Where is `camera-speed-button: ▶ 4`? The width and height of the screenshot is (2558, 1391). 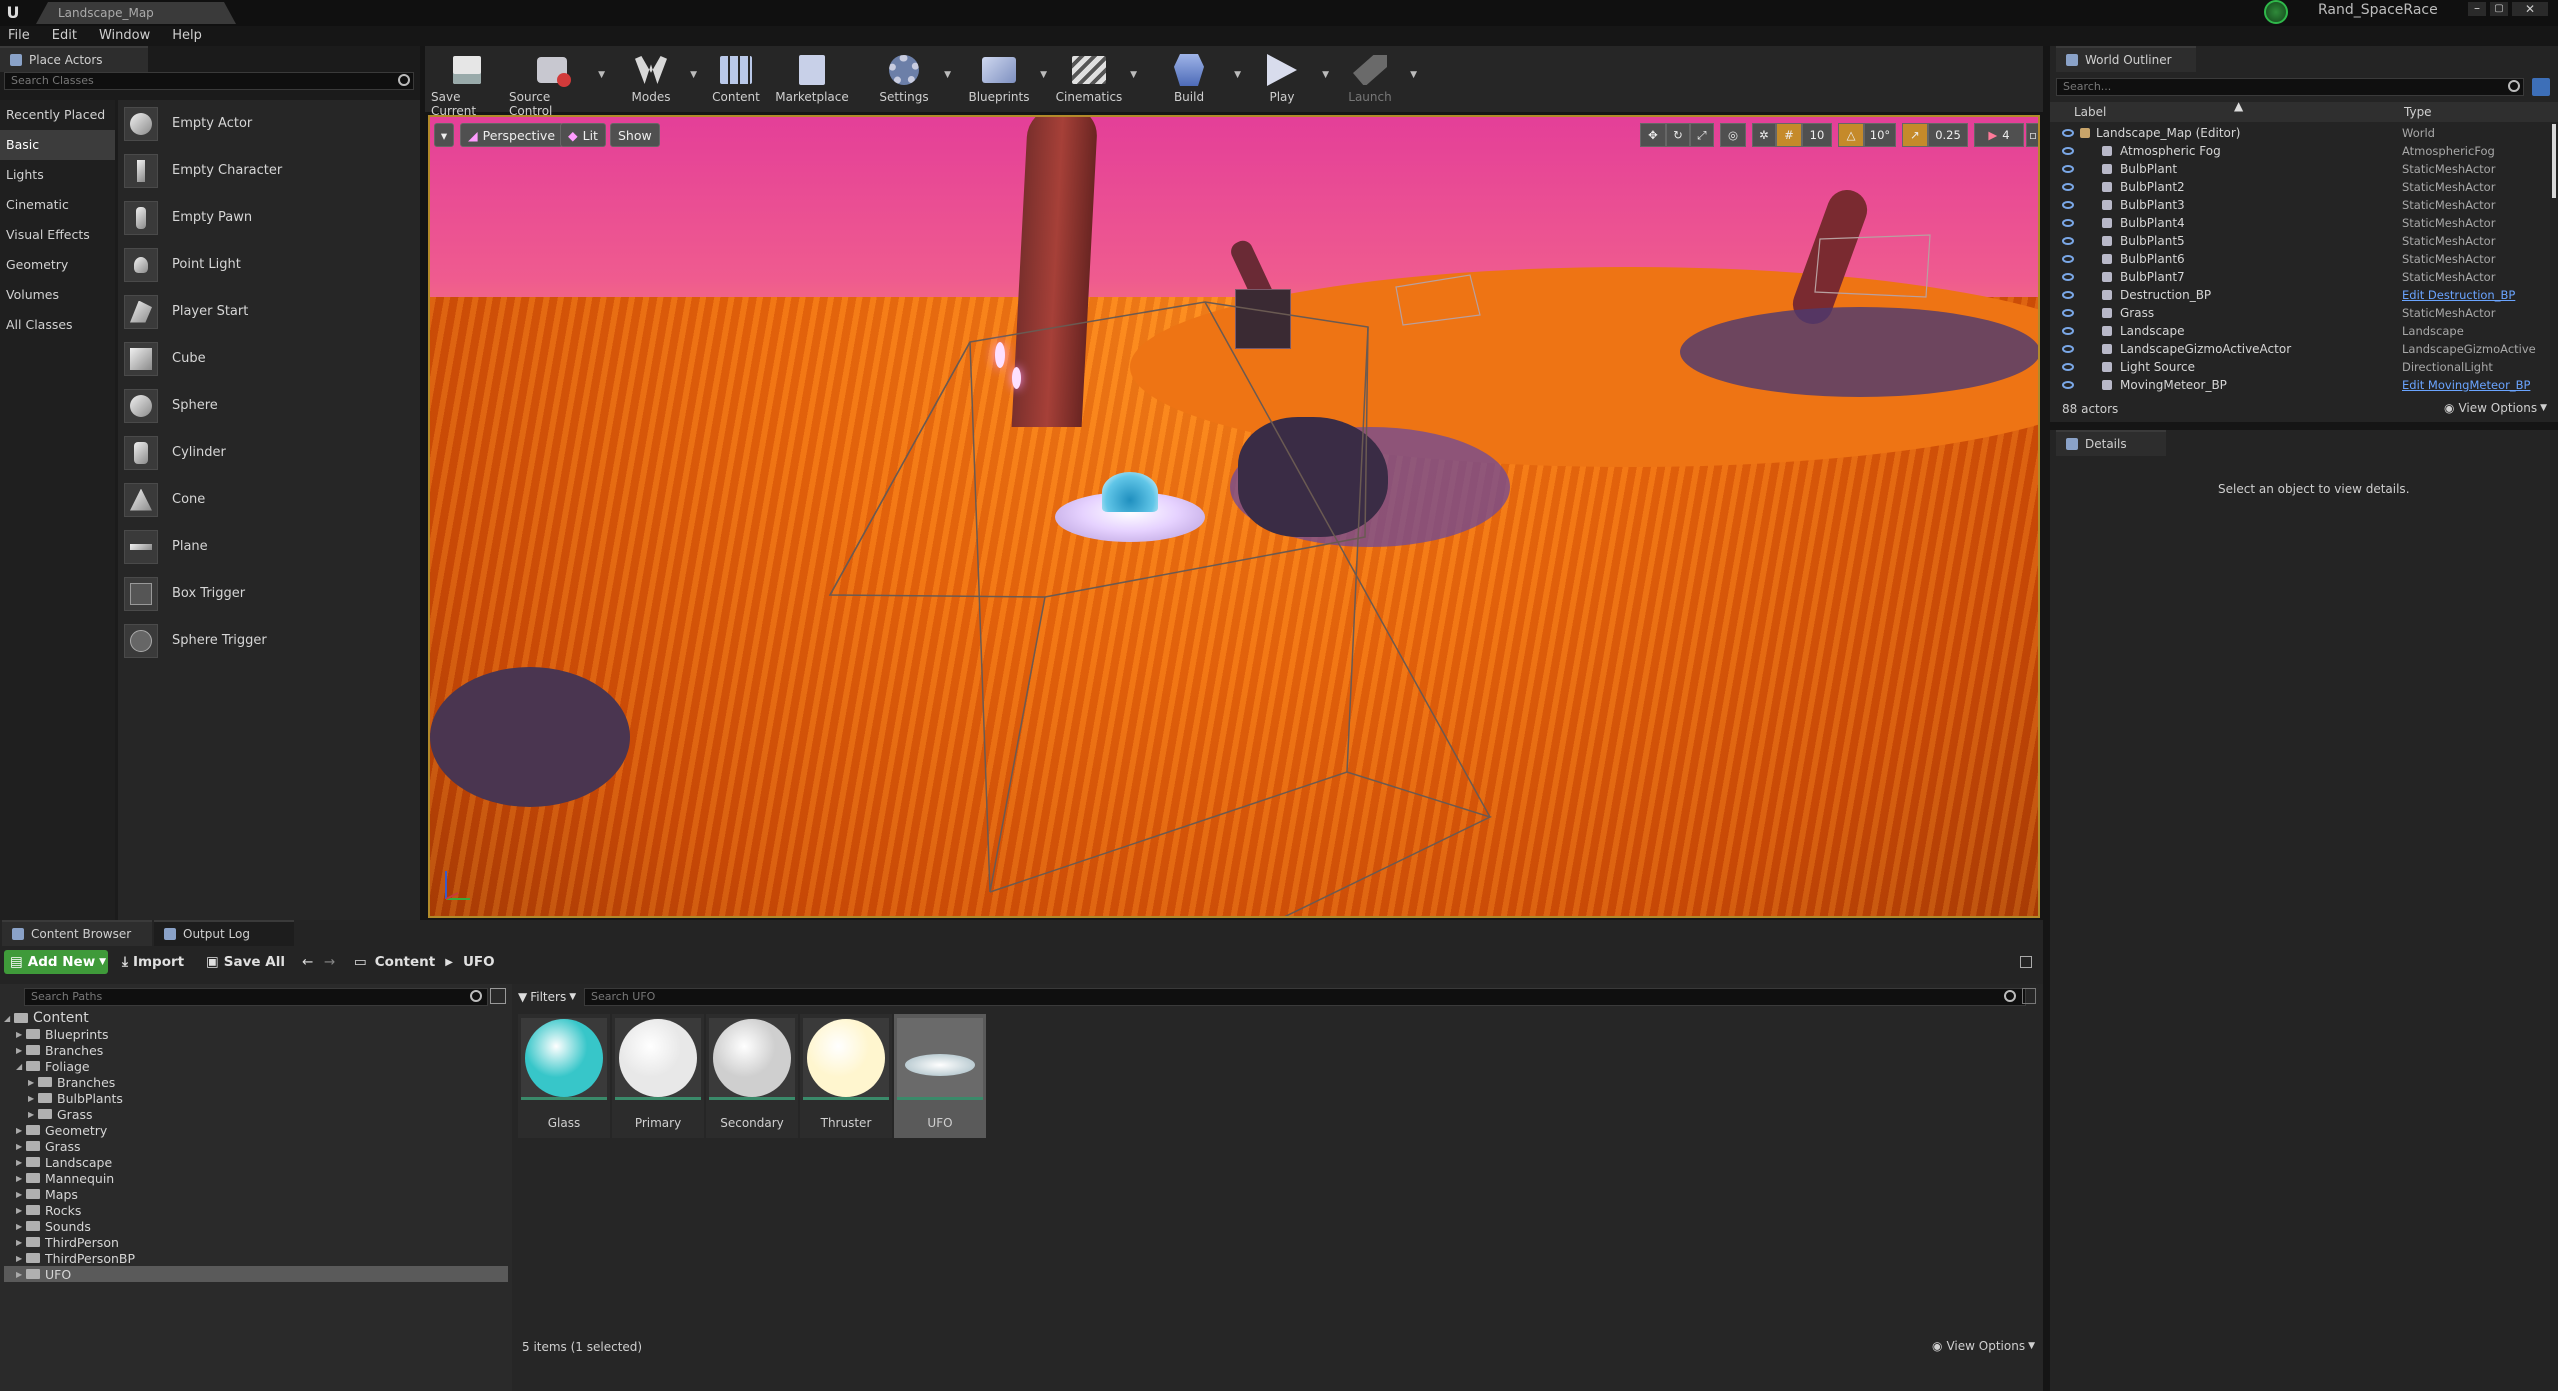 camera-speed-button: ▶ 4 is located at coordinates (1999, 135).